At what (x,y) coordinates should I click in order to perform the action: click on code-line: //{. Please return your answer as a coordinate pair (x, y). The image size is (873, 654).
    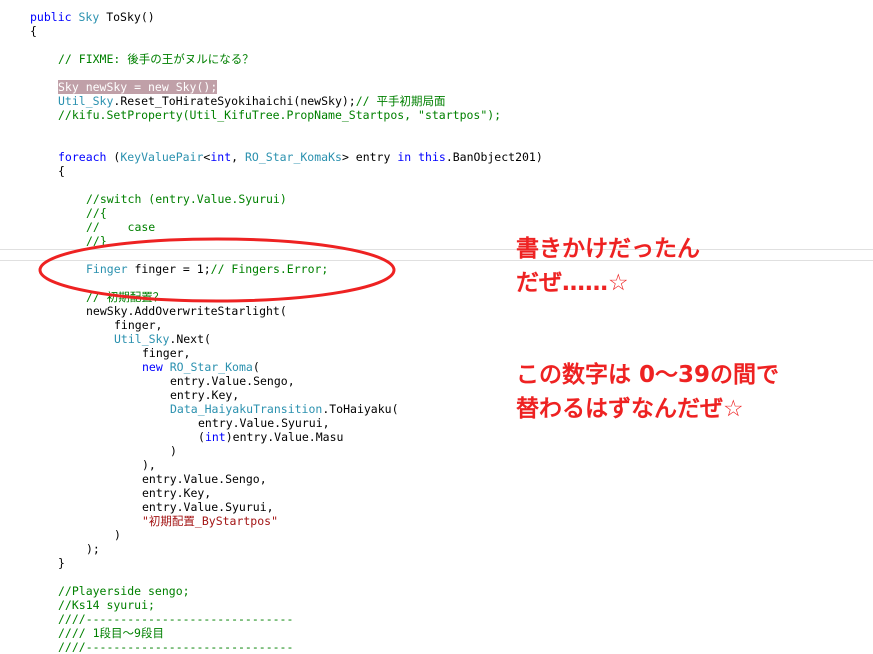
    Looking at the image, I should click on (96, 213).